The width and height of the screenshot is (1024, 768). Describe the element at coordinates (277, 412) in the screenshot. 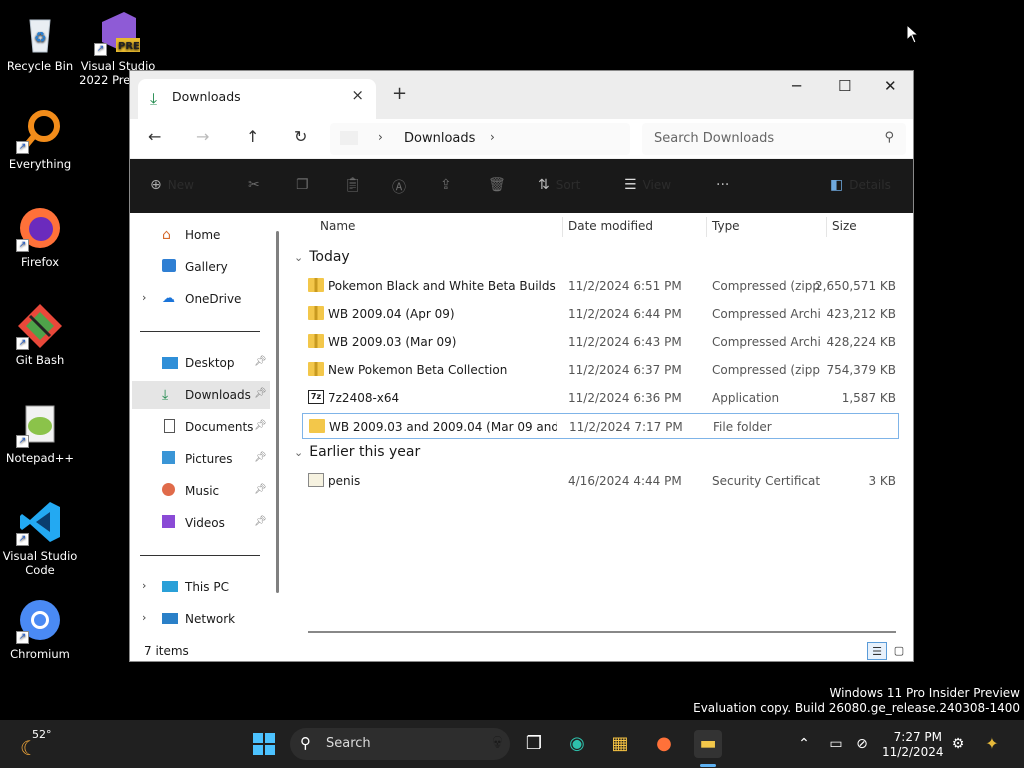

I see `nav-scrollbar` at that location.